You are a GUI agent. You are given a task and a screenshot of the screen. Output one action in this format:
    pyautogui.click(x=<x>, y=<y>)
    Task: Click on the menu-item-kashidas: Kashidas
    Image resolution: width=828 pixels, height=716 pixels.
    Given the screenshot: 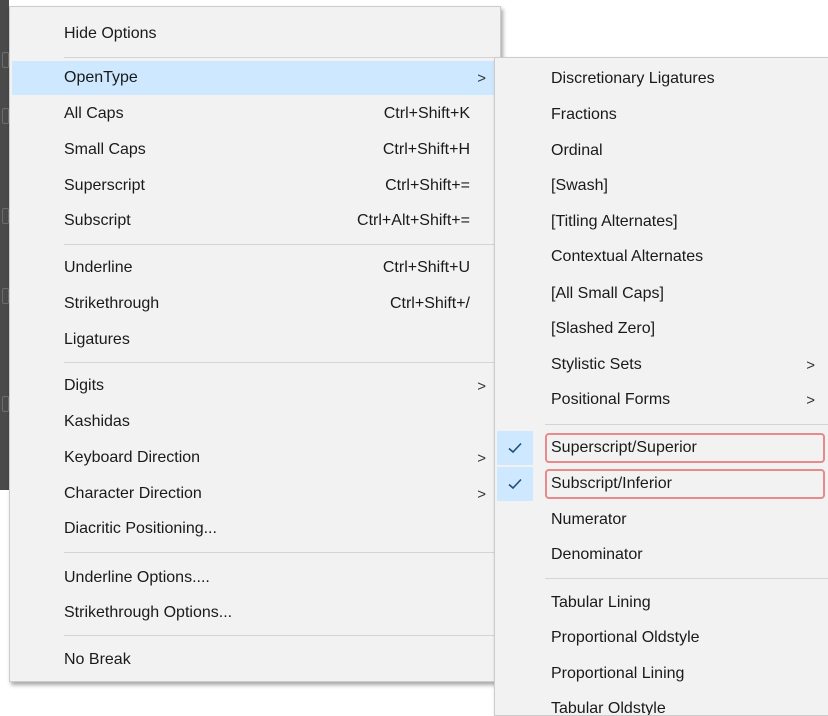 What is the action you would take?
    pyautogui.click(x=255, y=422)
    